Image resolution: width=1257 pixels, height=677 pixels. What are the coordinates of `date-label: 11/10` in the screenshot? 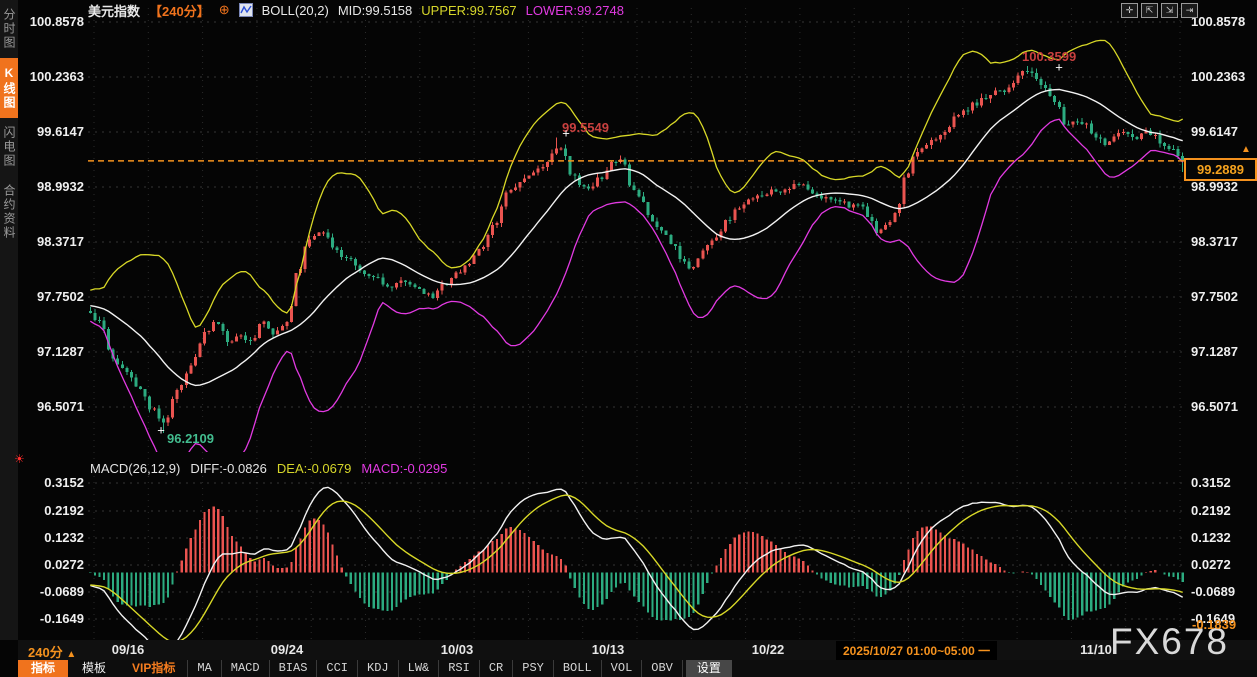 It's located at (1096, 649).